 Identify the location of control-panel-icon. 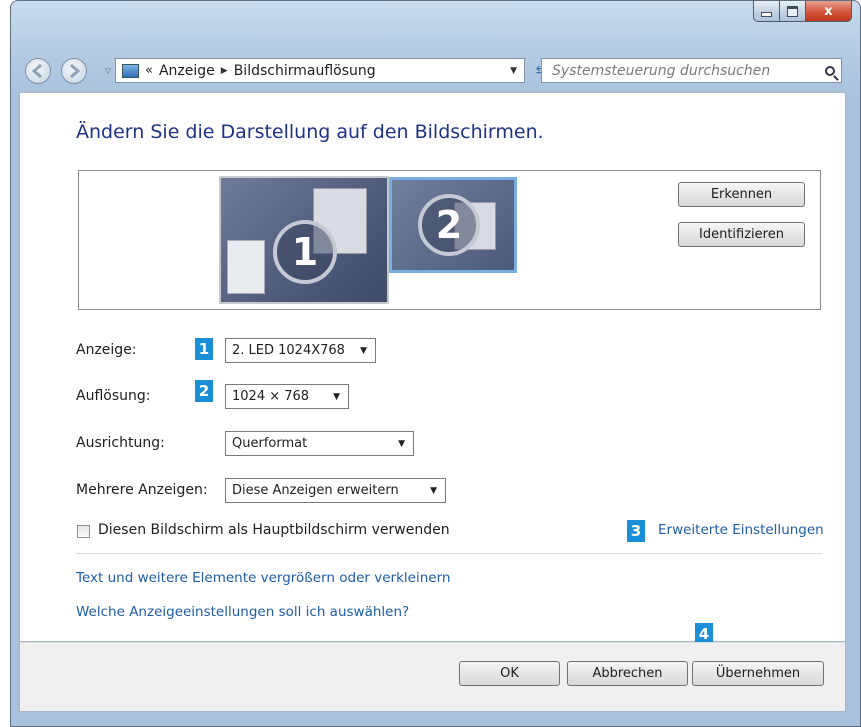
(130, 70).